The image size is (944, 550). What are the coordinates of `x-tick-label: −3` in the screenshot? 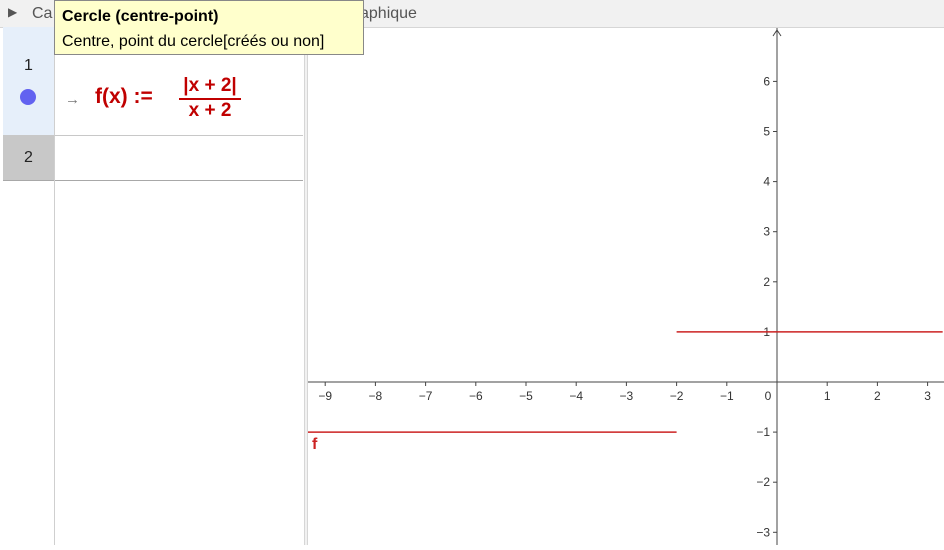 It's located at (627, 396).